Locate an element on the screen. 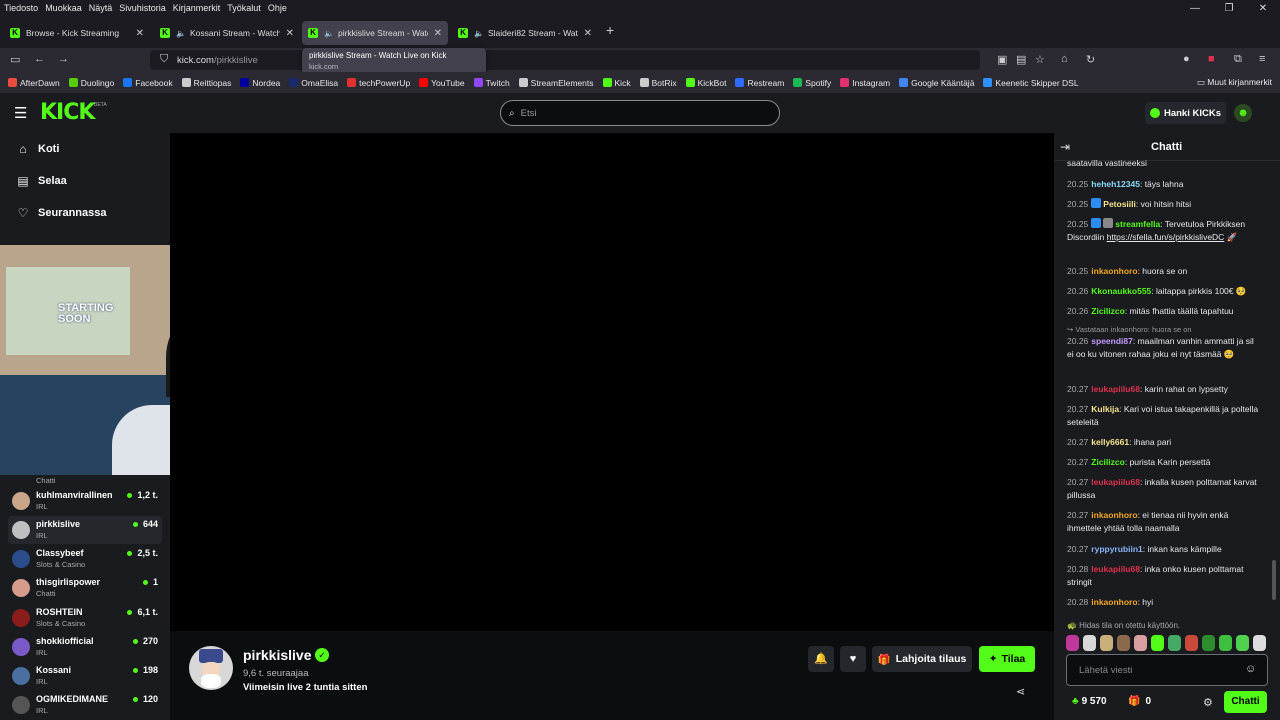 This screenshot has width=1280, height=720. share-icon: ⋖ is located at coordinates (1020, 691).